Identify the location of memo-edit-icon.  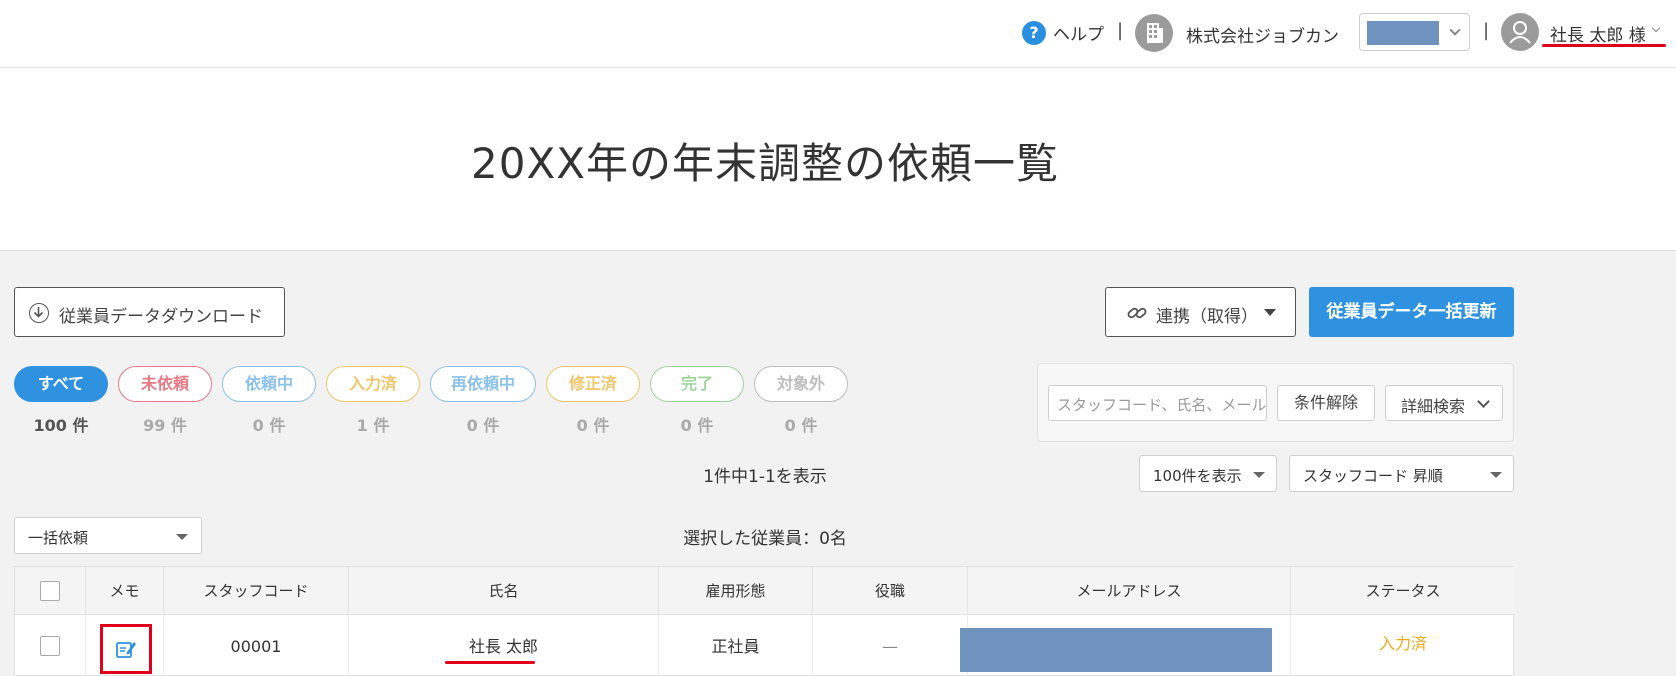
(126, 649).